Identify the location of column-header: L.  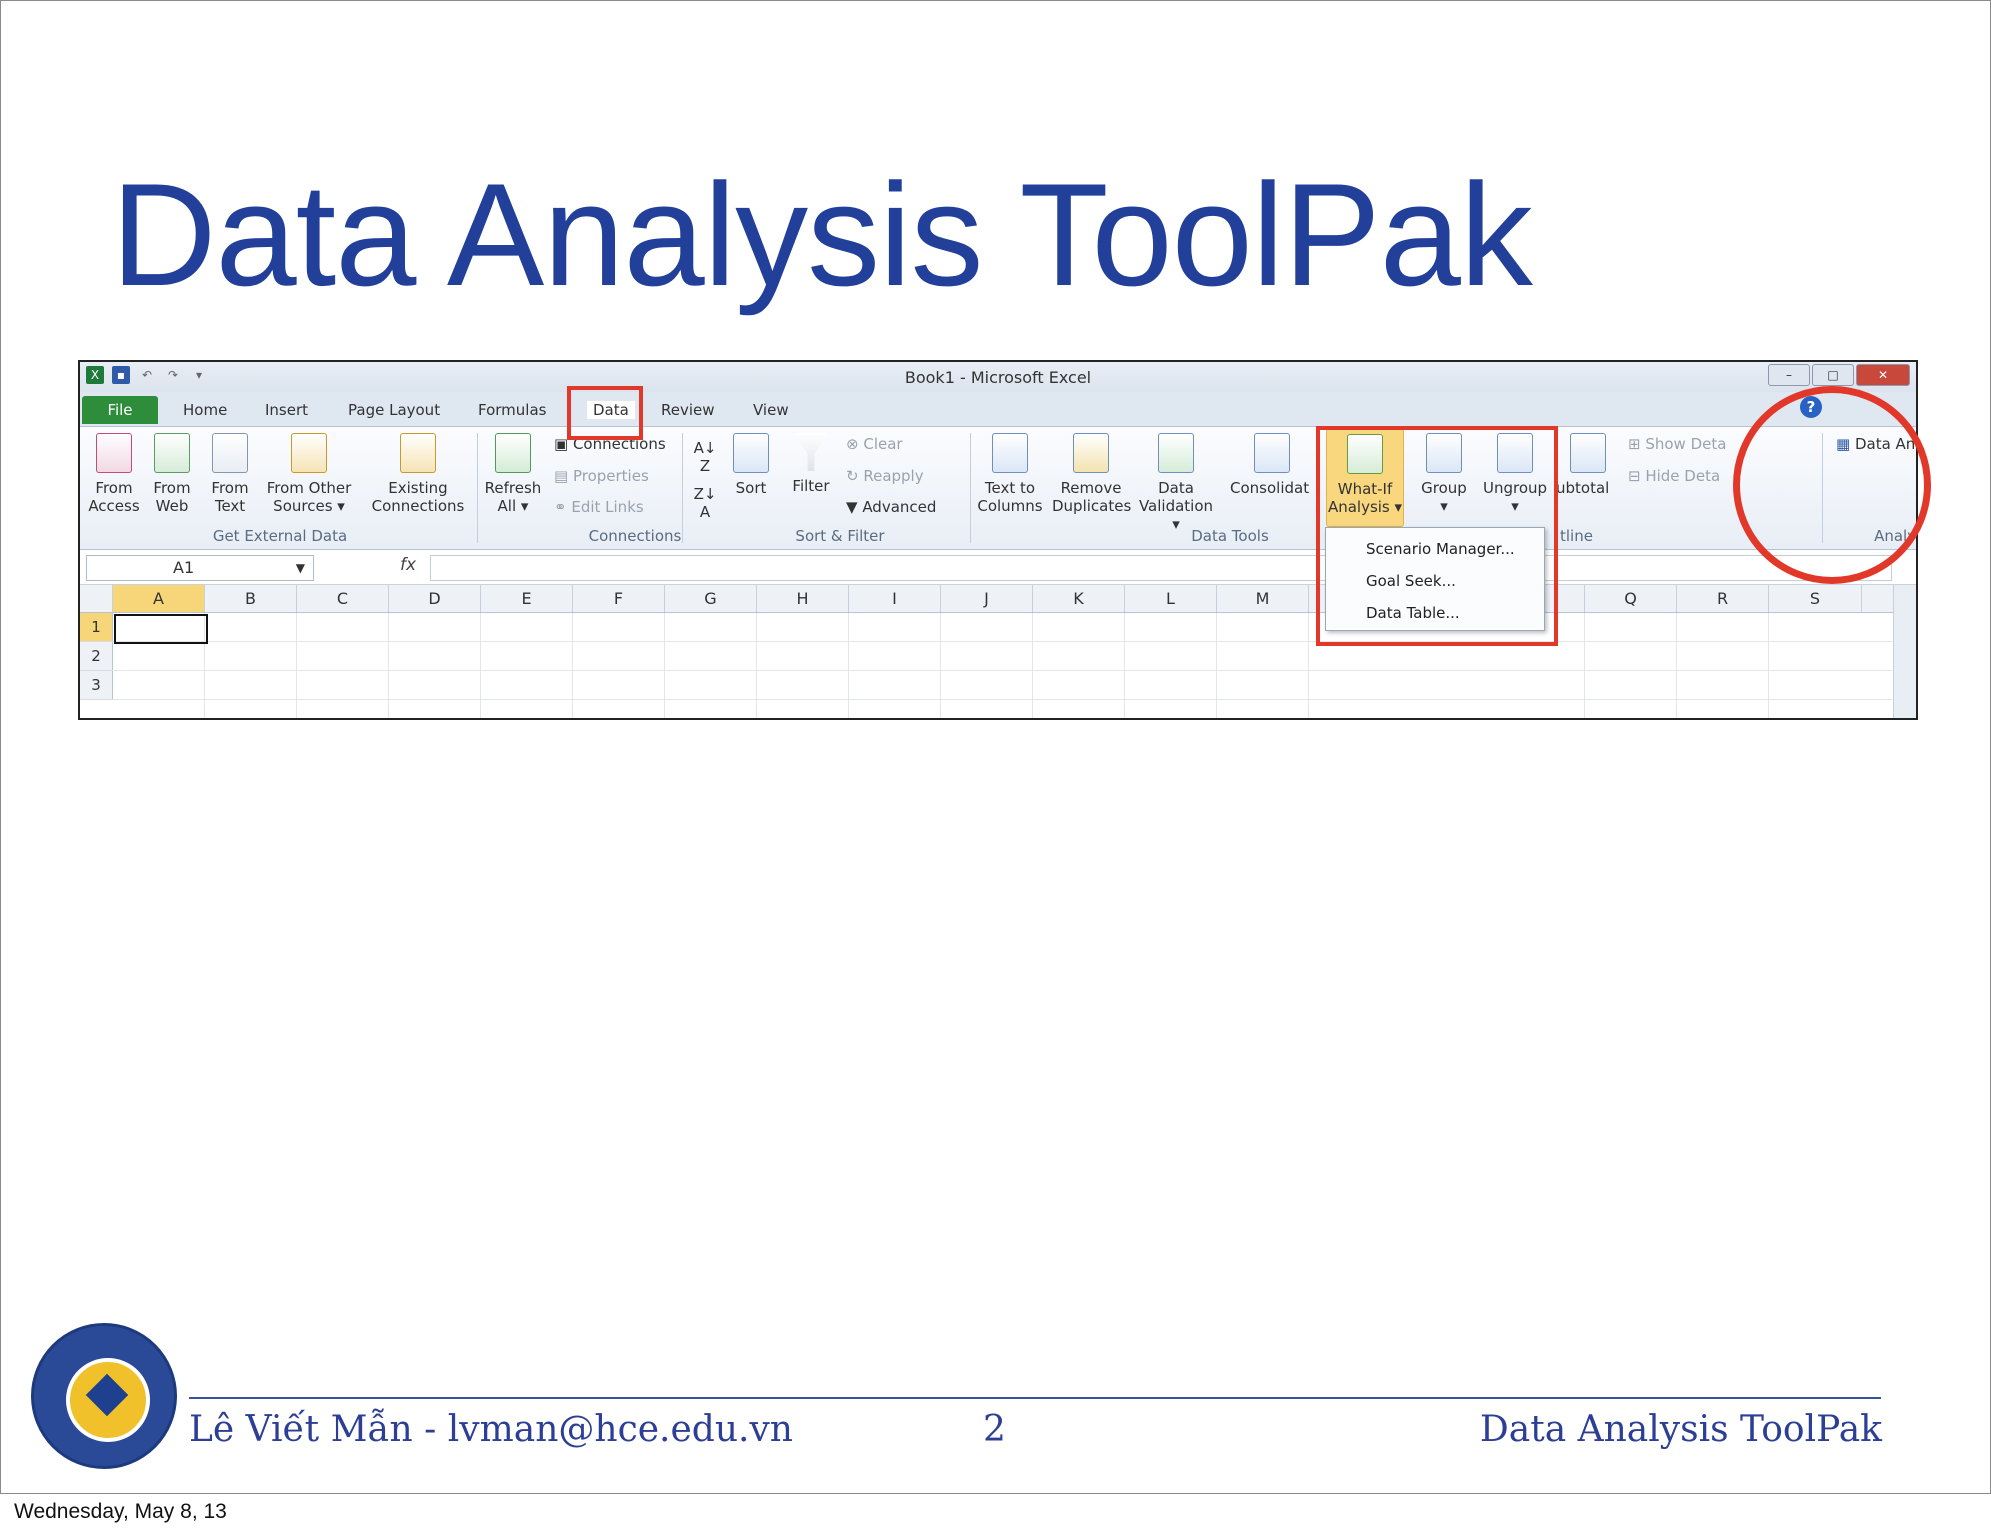
(1171, 598).